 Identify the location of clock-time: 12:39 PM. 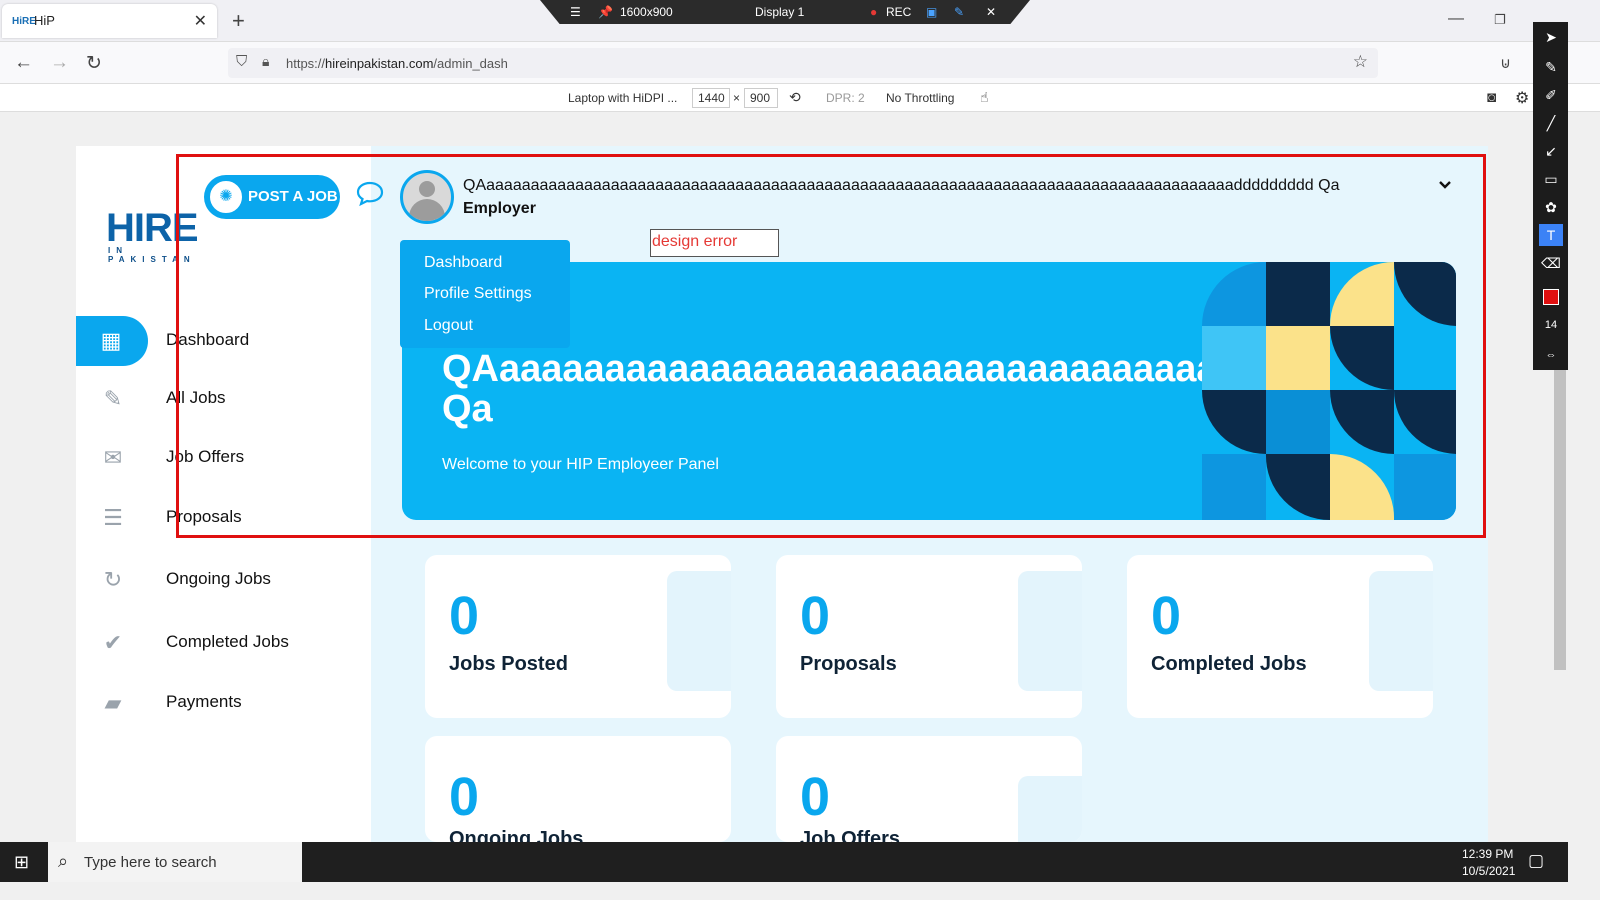
(1488, 854).